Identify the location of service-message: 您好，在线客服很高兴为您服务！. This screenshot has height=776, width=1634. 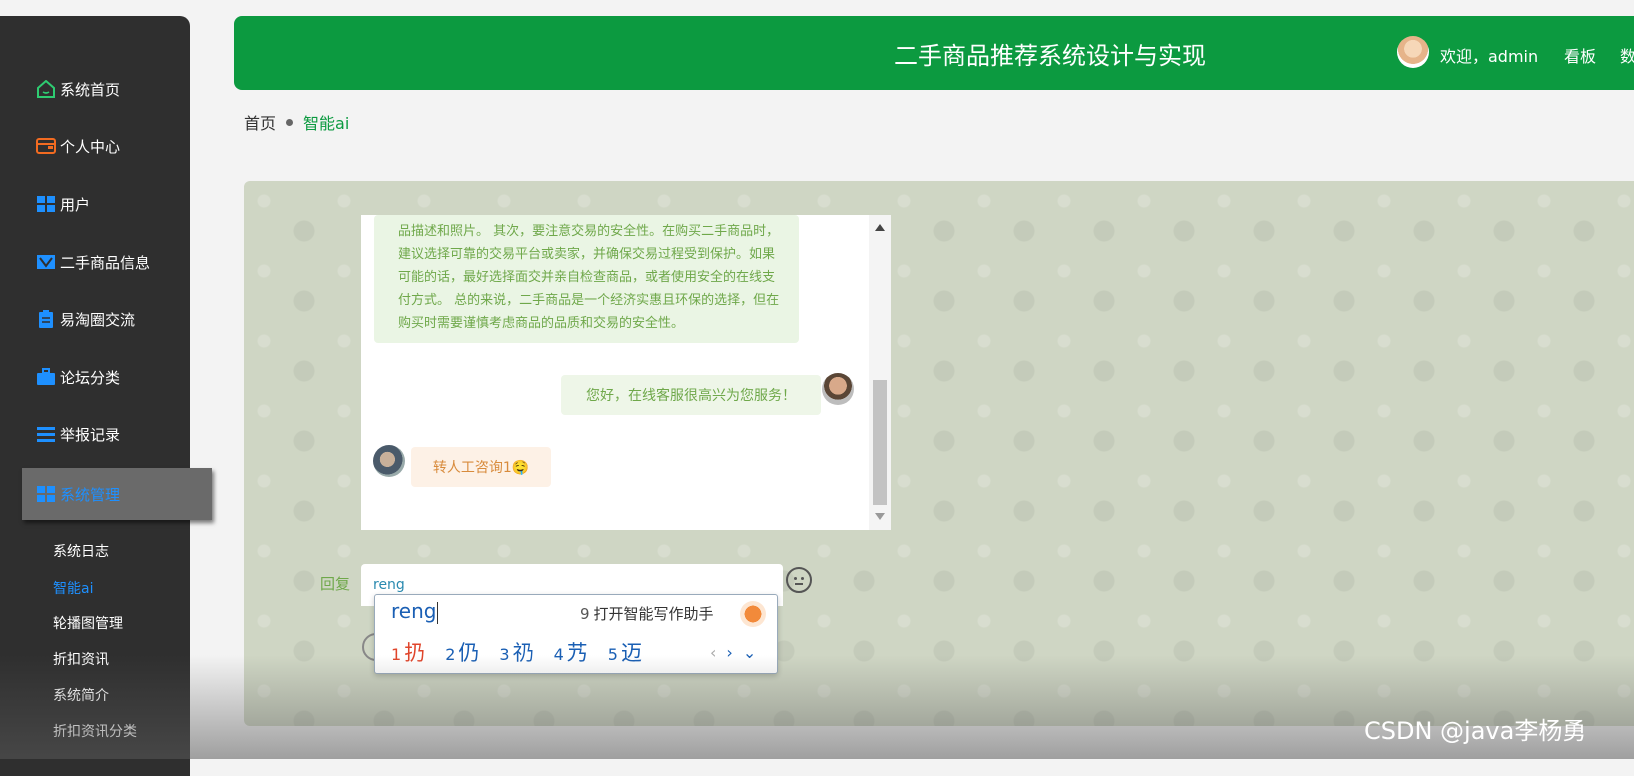
(691, 395).